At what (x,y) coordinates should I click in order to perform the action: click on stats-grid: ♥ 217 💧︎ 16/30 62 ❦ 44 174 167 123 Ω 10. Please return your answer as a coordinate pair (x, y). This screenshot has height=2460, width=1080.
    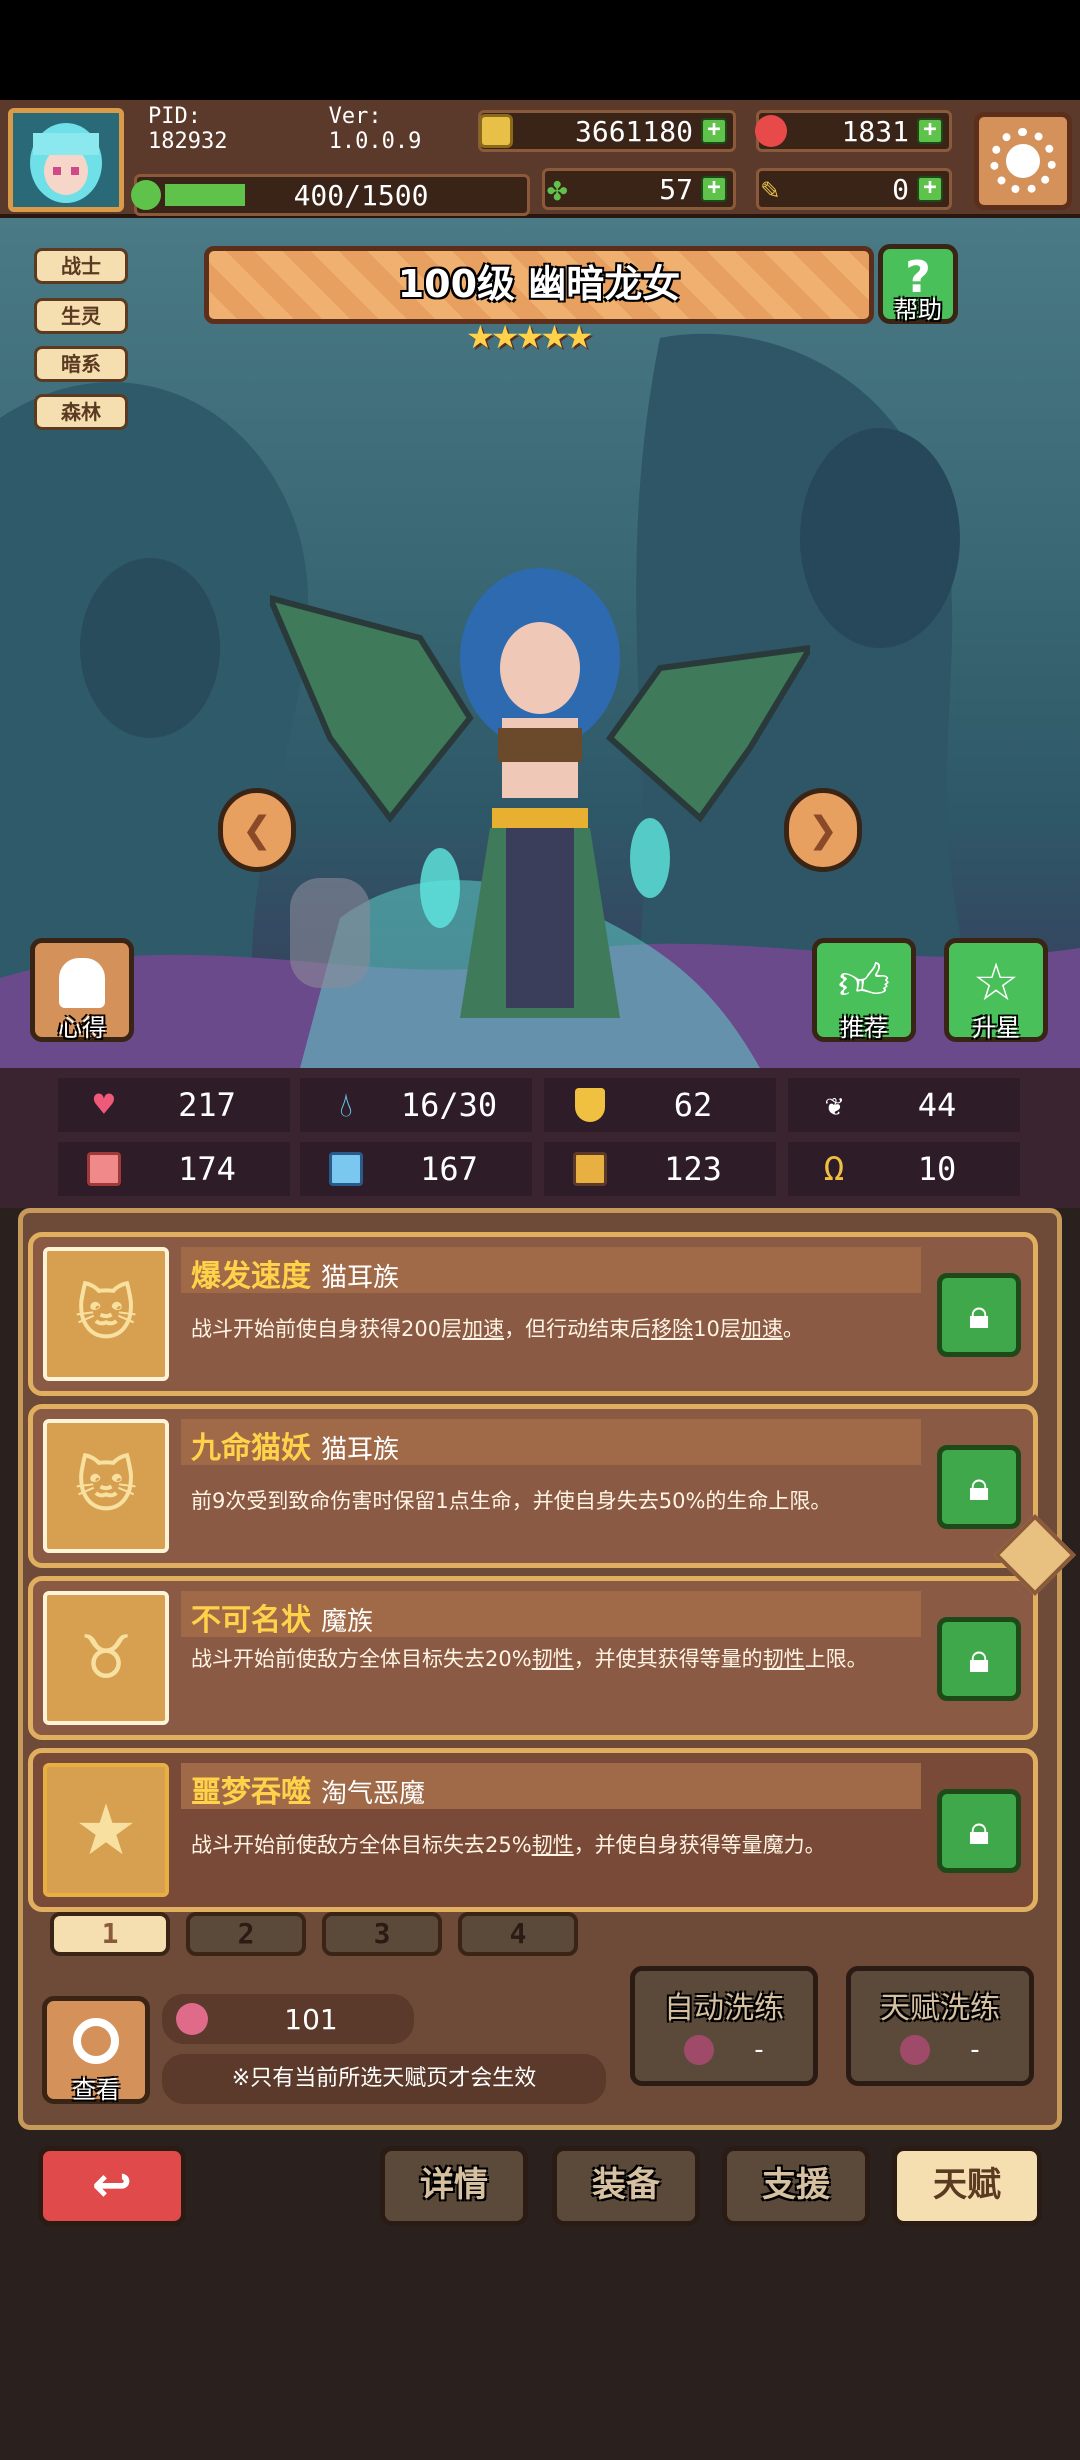
    Looking at the image, I should click on (540, 1138).